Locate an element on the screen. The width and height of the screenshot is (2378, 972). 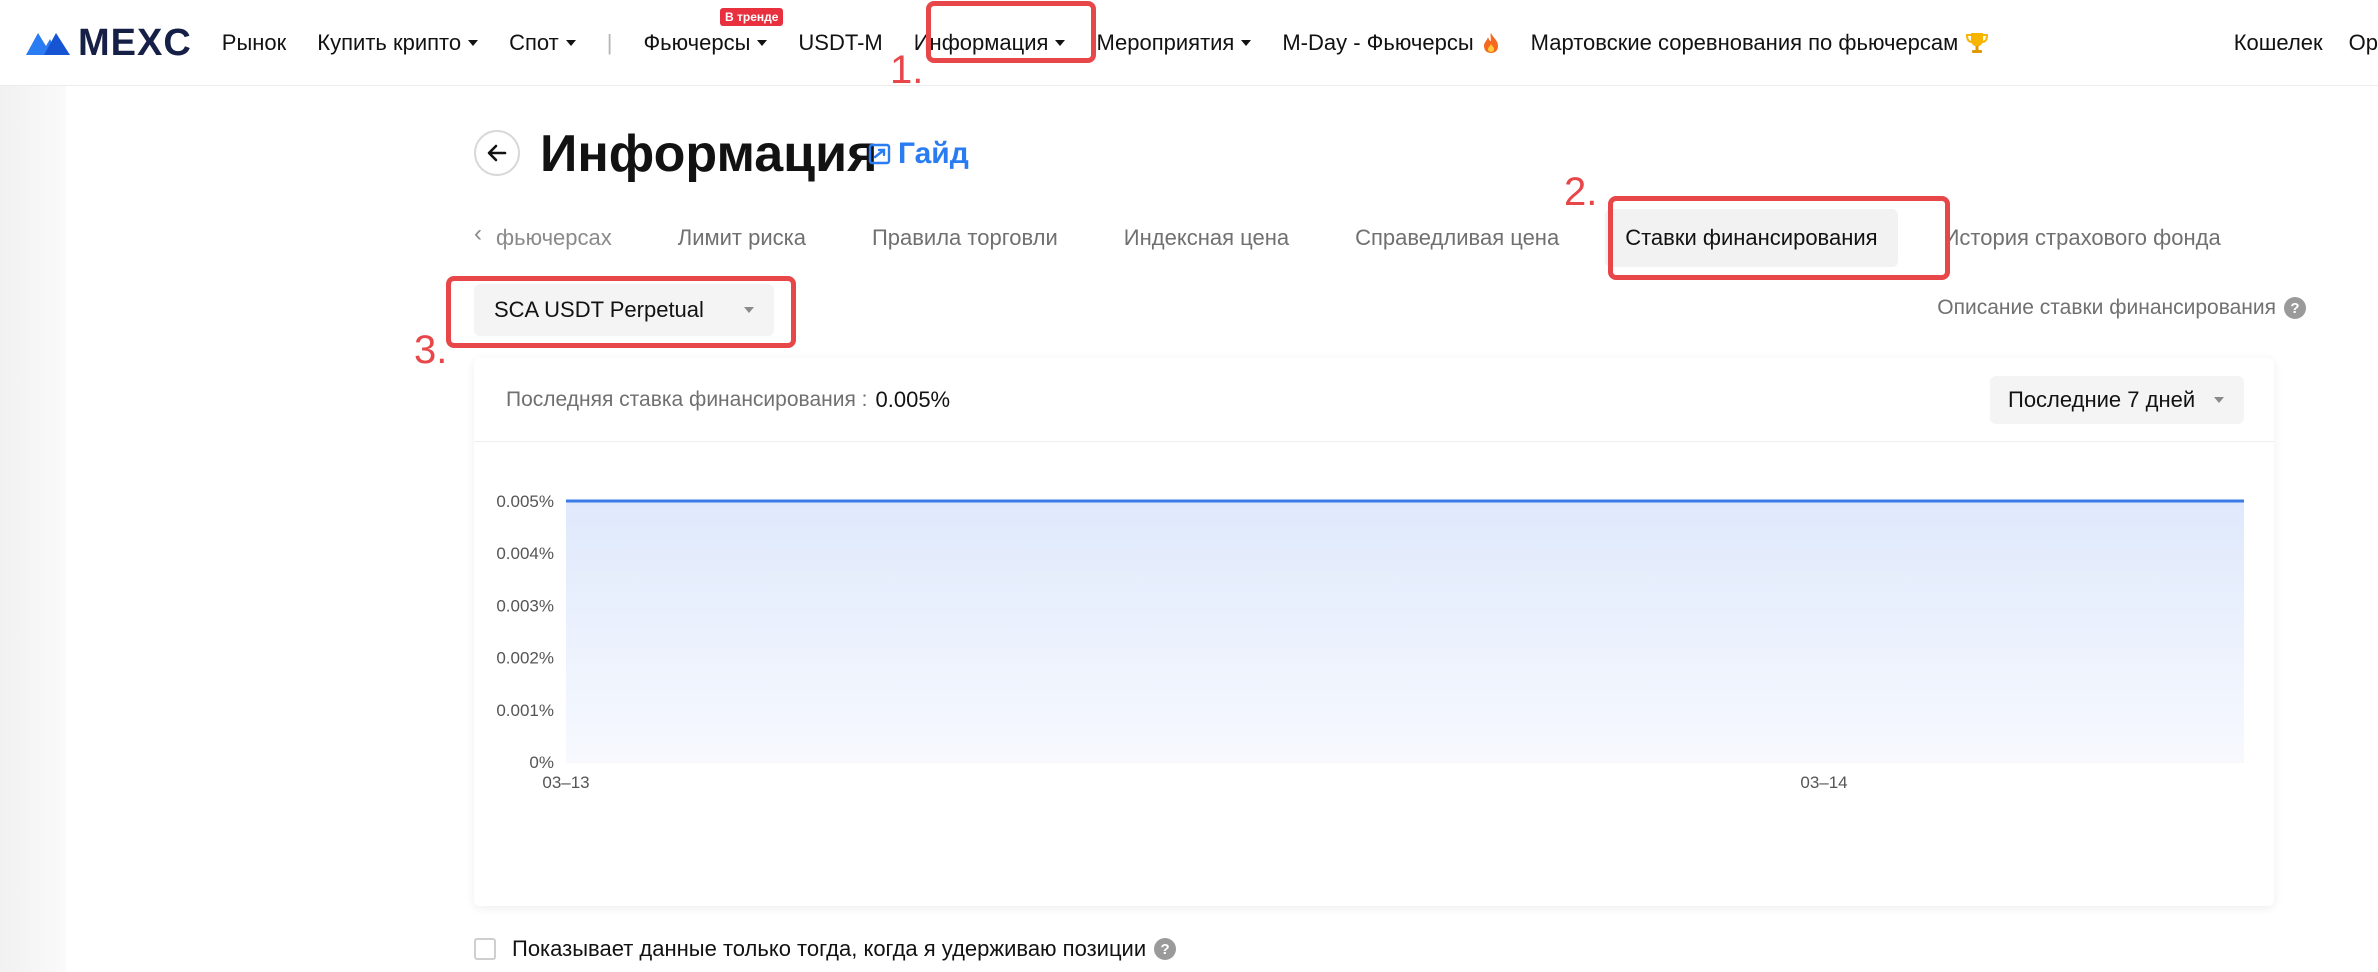
nav-right: Кошелек Ор is located at coordinates (2306, 43).